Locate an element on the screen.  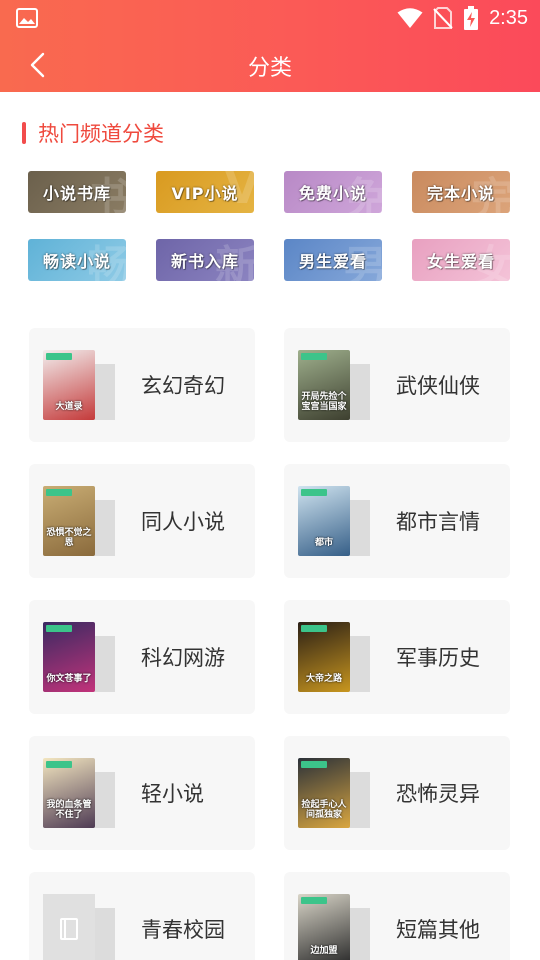
book-cover-stack: 大道录 is located at coordinates (79, 385).